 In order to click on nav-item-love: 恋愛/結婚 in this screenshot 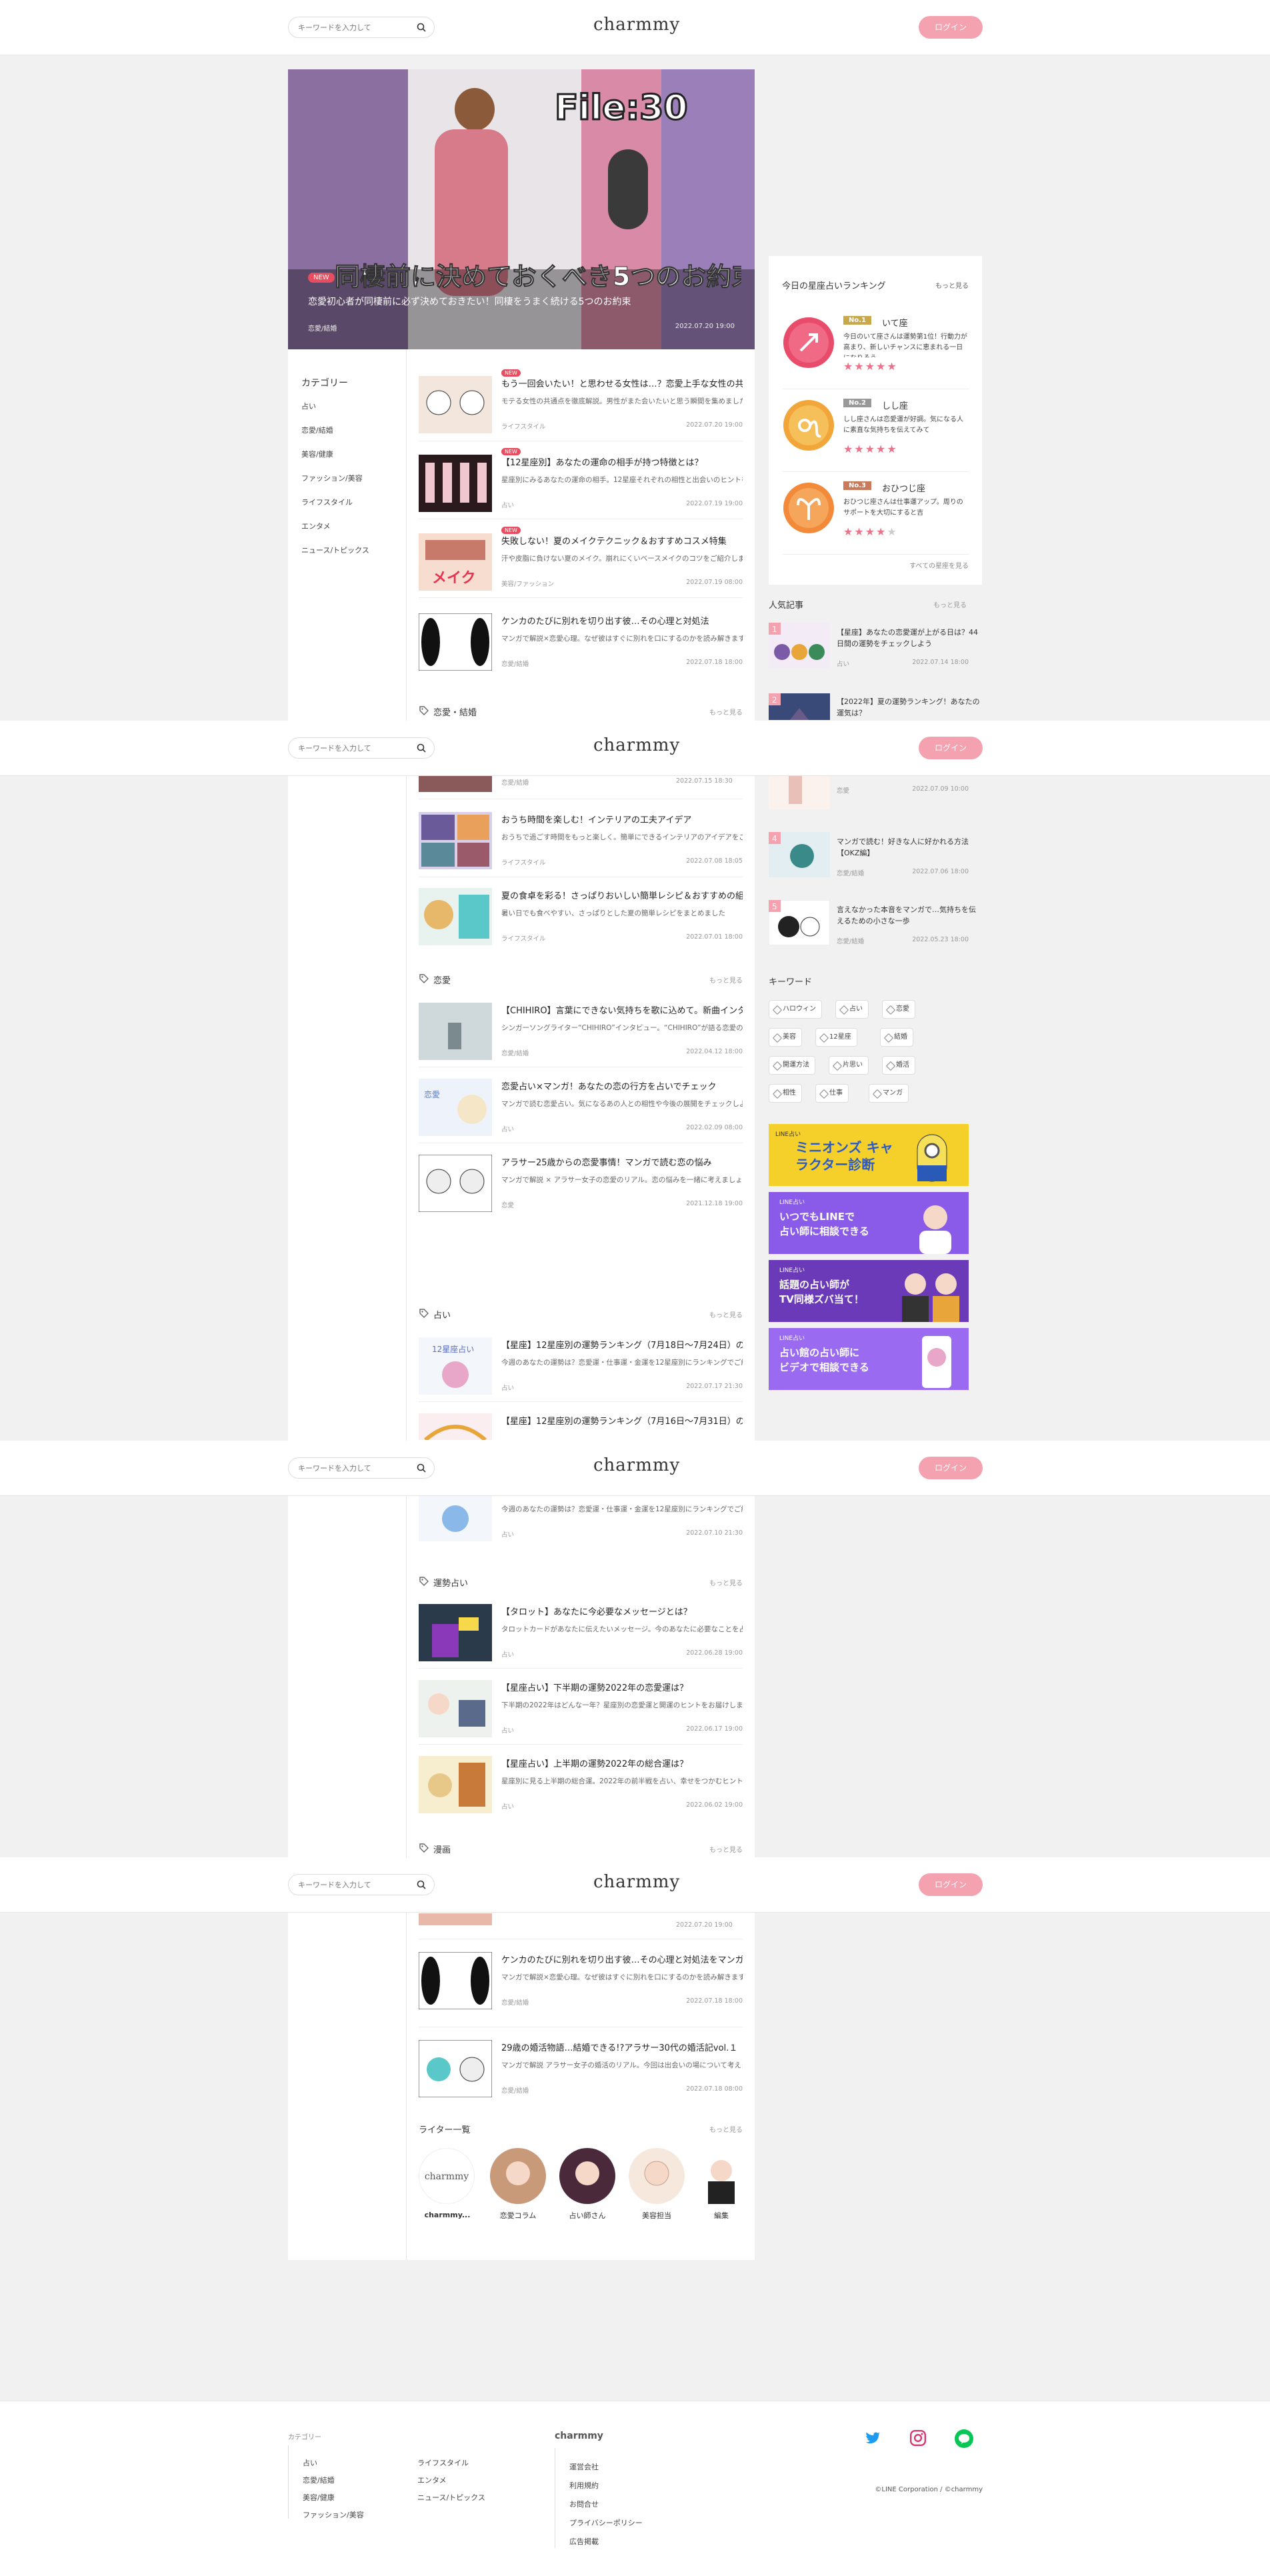, I will do `click(353, 431)`.